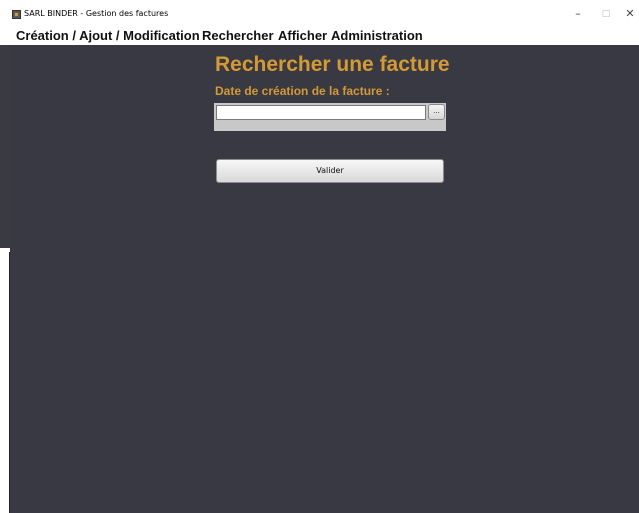 This screenshot has height=513, width=639. Describe the element at coordinates (238, 35) in the screenshot. I see `menu-rechercher: Rechercher` at that location.